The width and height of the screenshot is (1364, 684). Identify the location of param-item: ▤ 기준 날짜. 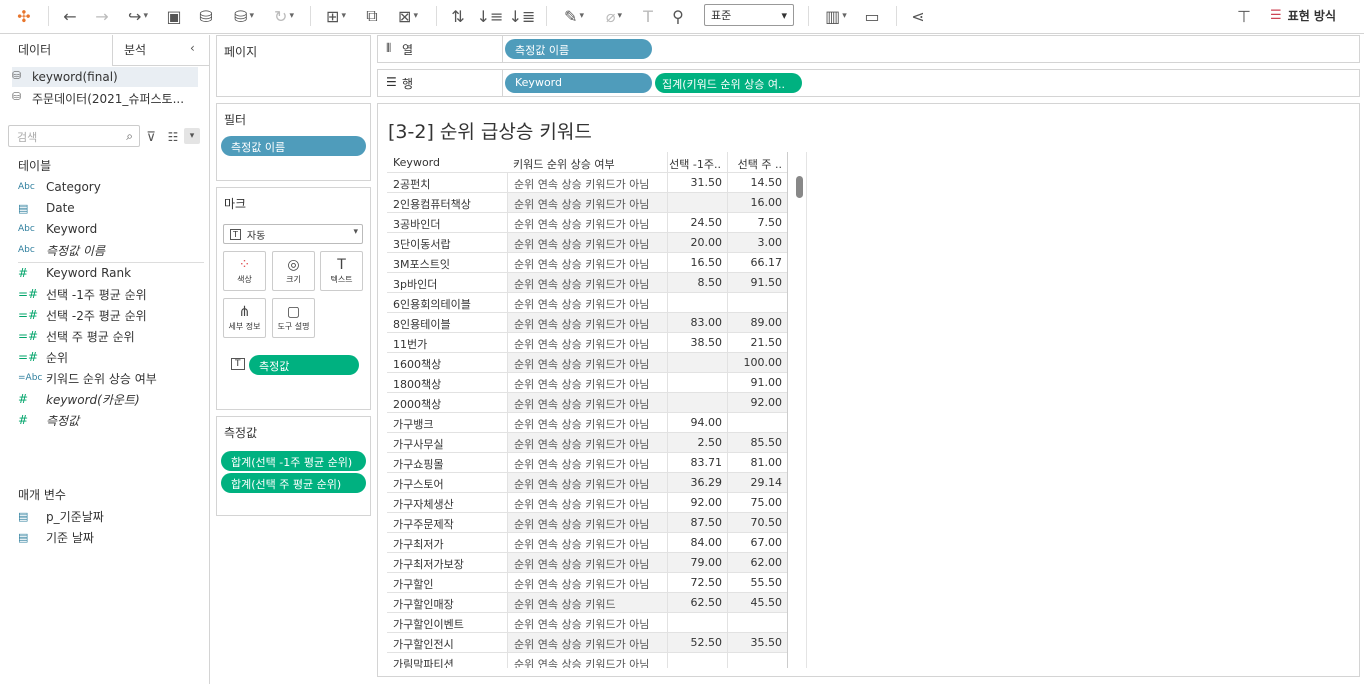
(56, 537).